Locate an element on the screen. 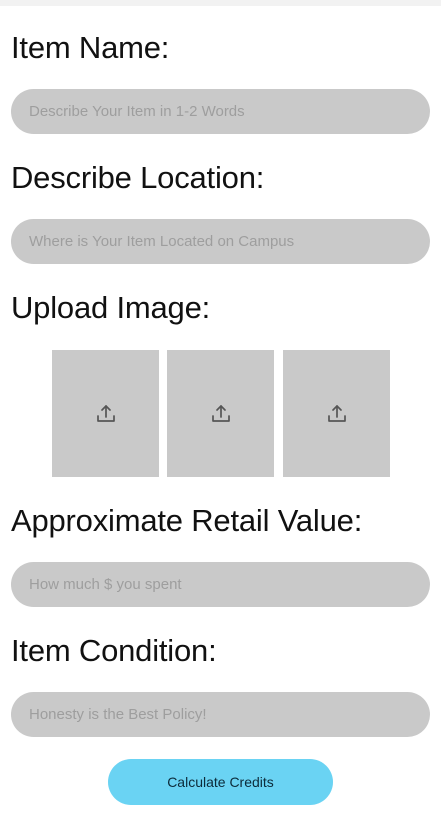 The height and width of the screenshot is (819, 441). item-name-input is located at coordinates (220, 111).